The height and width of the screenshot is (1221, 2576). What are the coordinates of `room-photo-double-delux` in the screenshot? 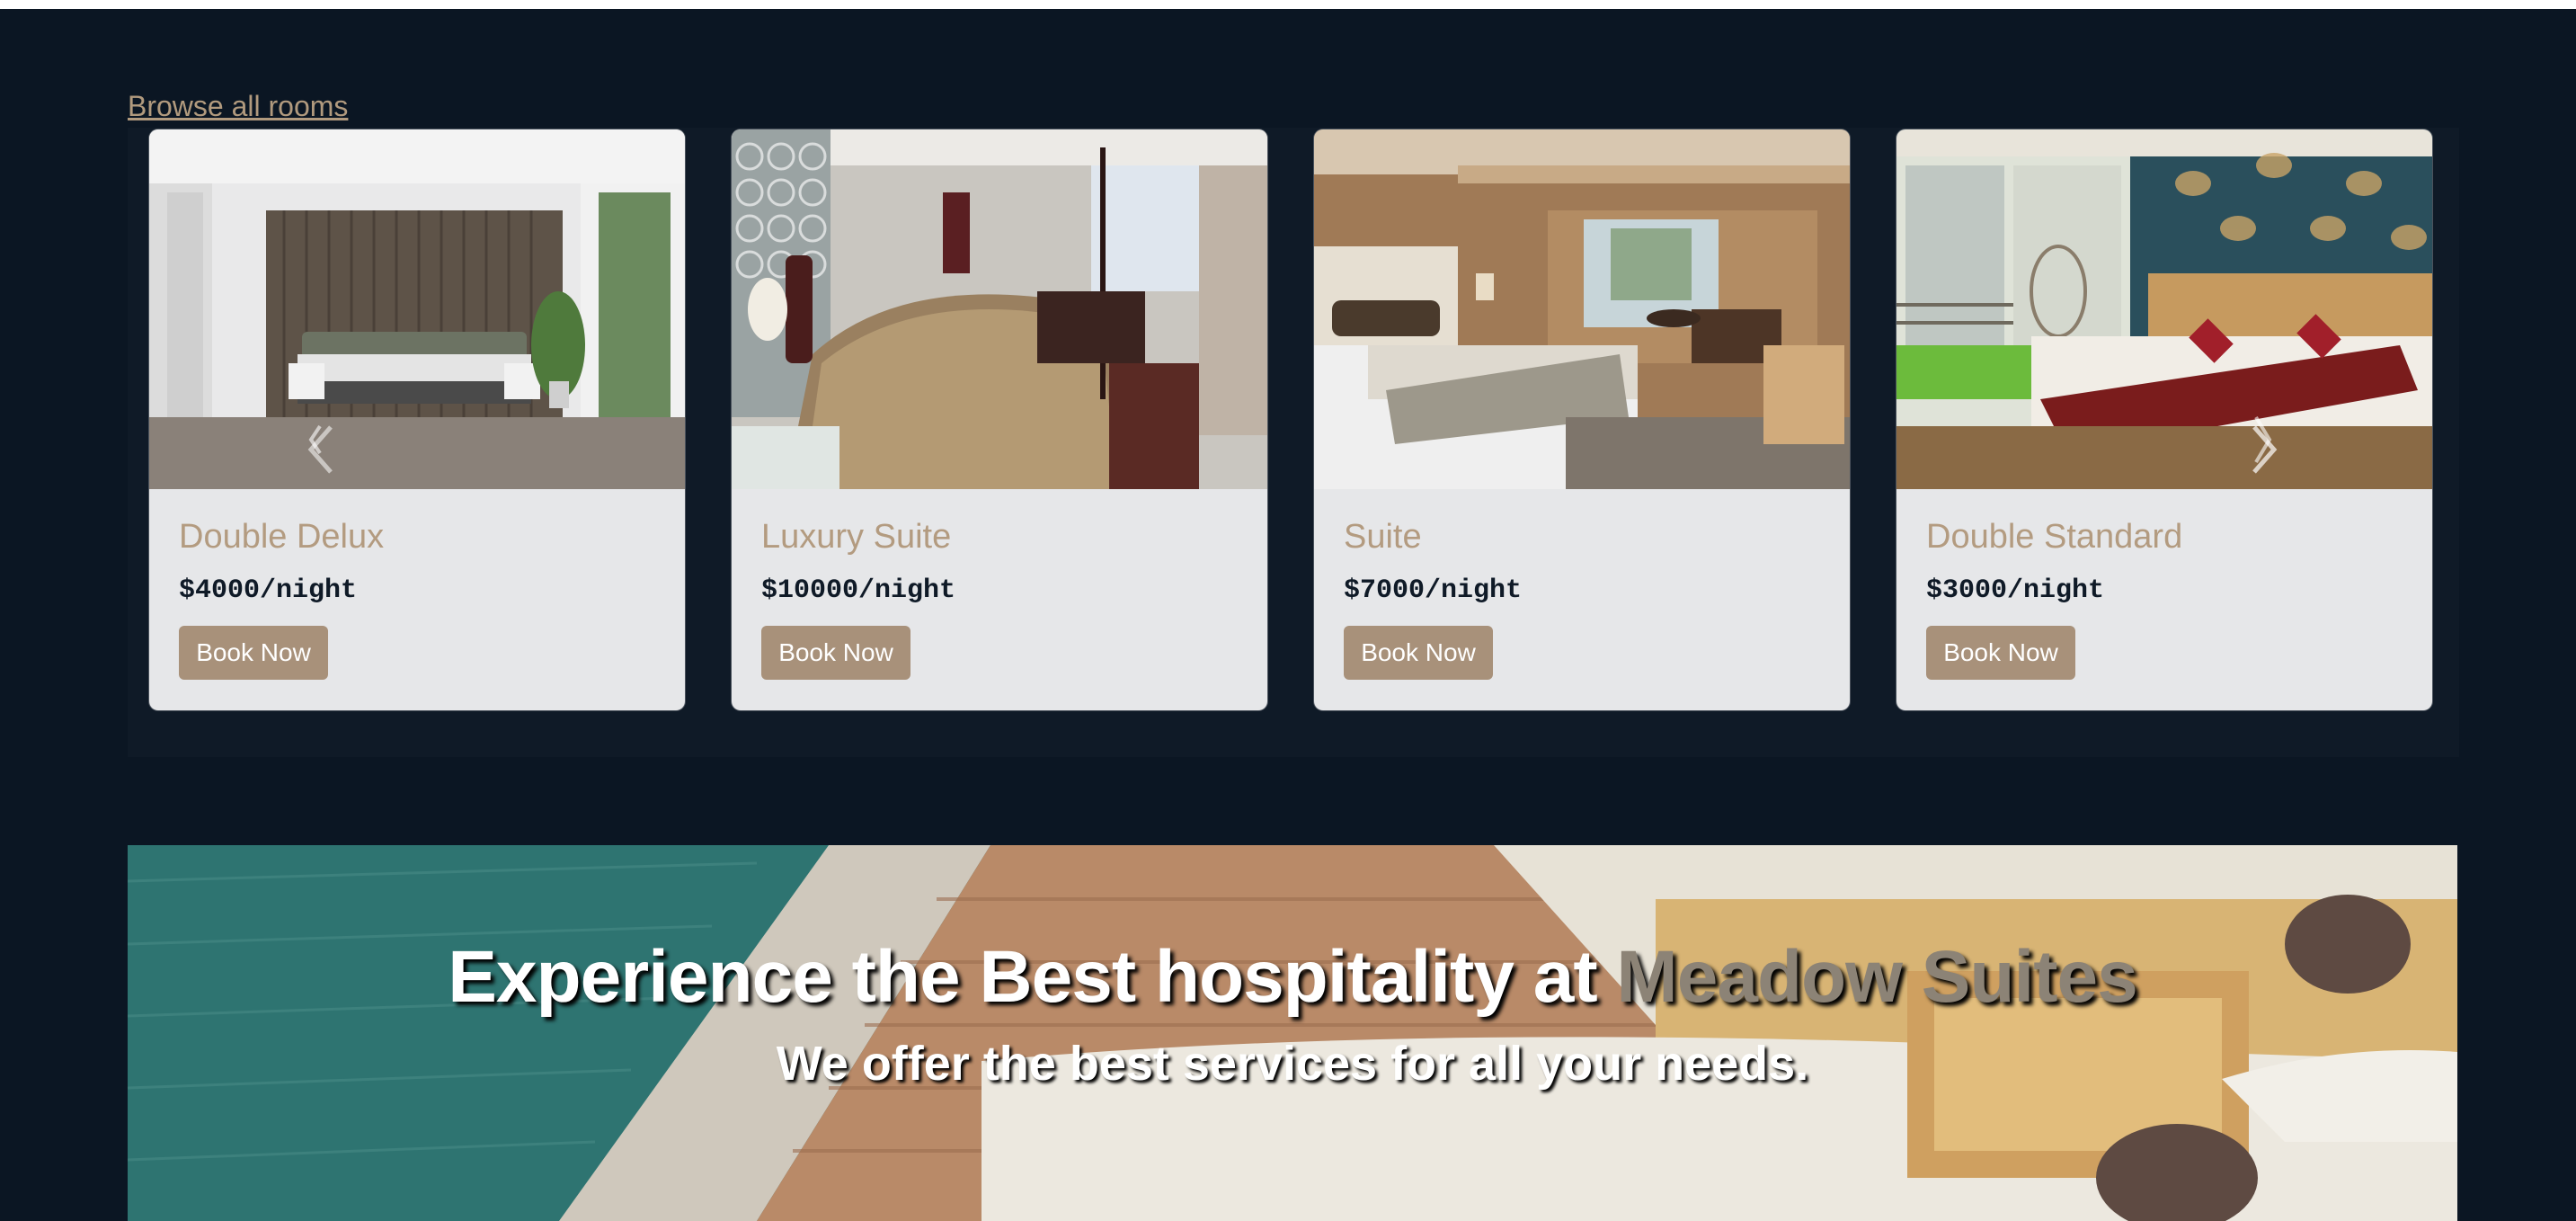 It's located at (417, 309).